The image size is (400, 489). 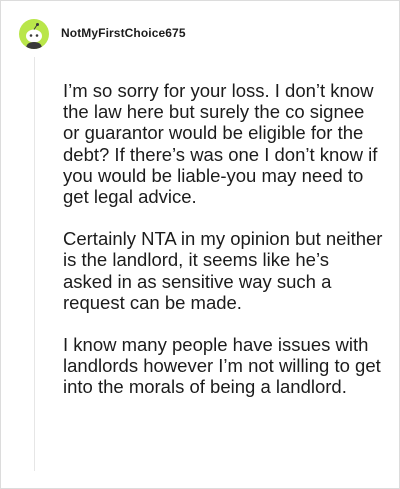 I want to click on user-avatar, so click(x=34, y=34).